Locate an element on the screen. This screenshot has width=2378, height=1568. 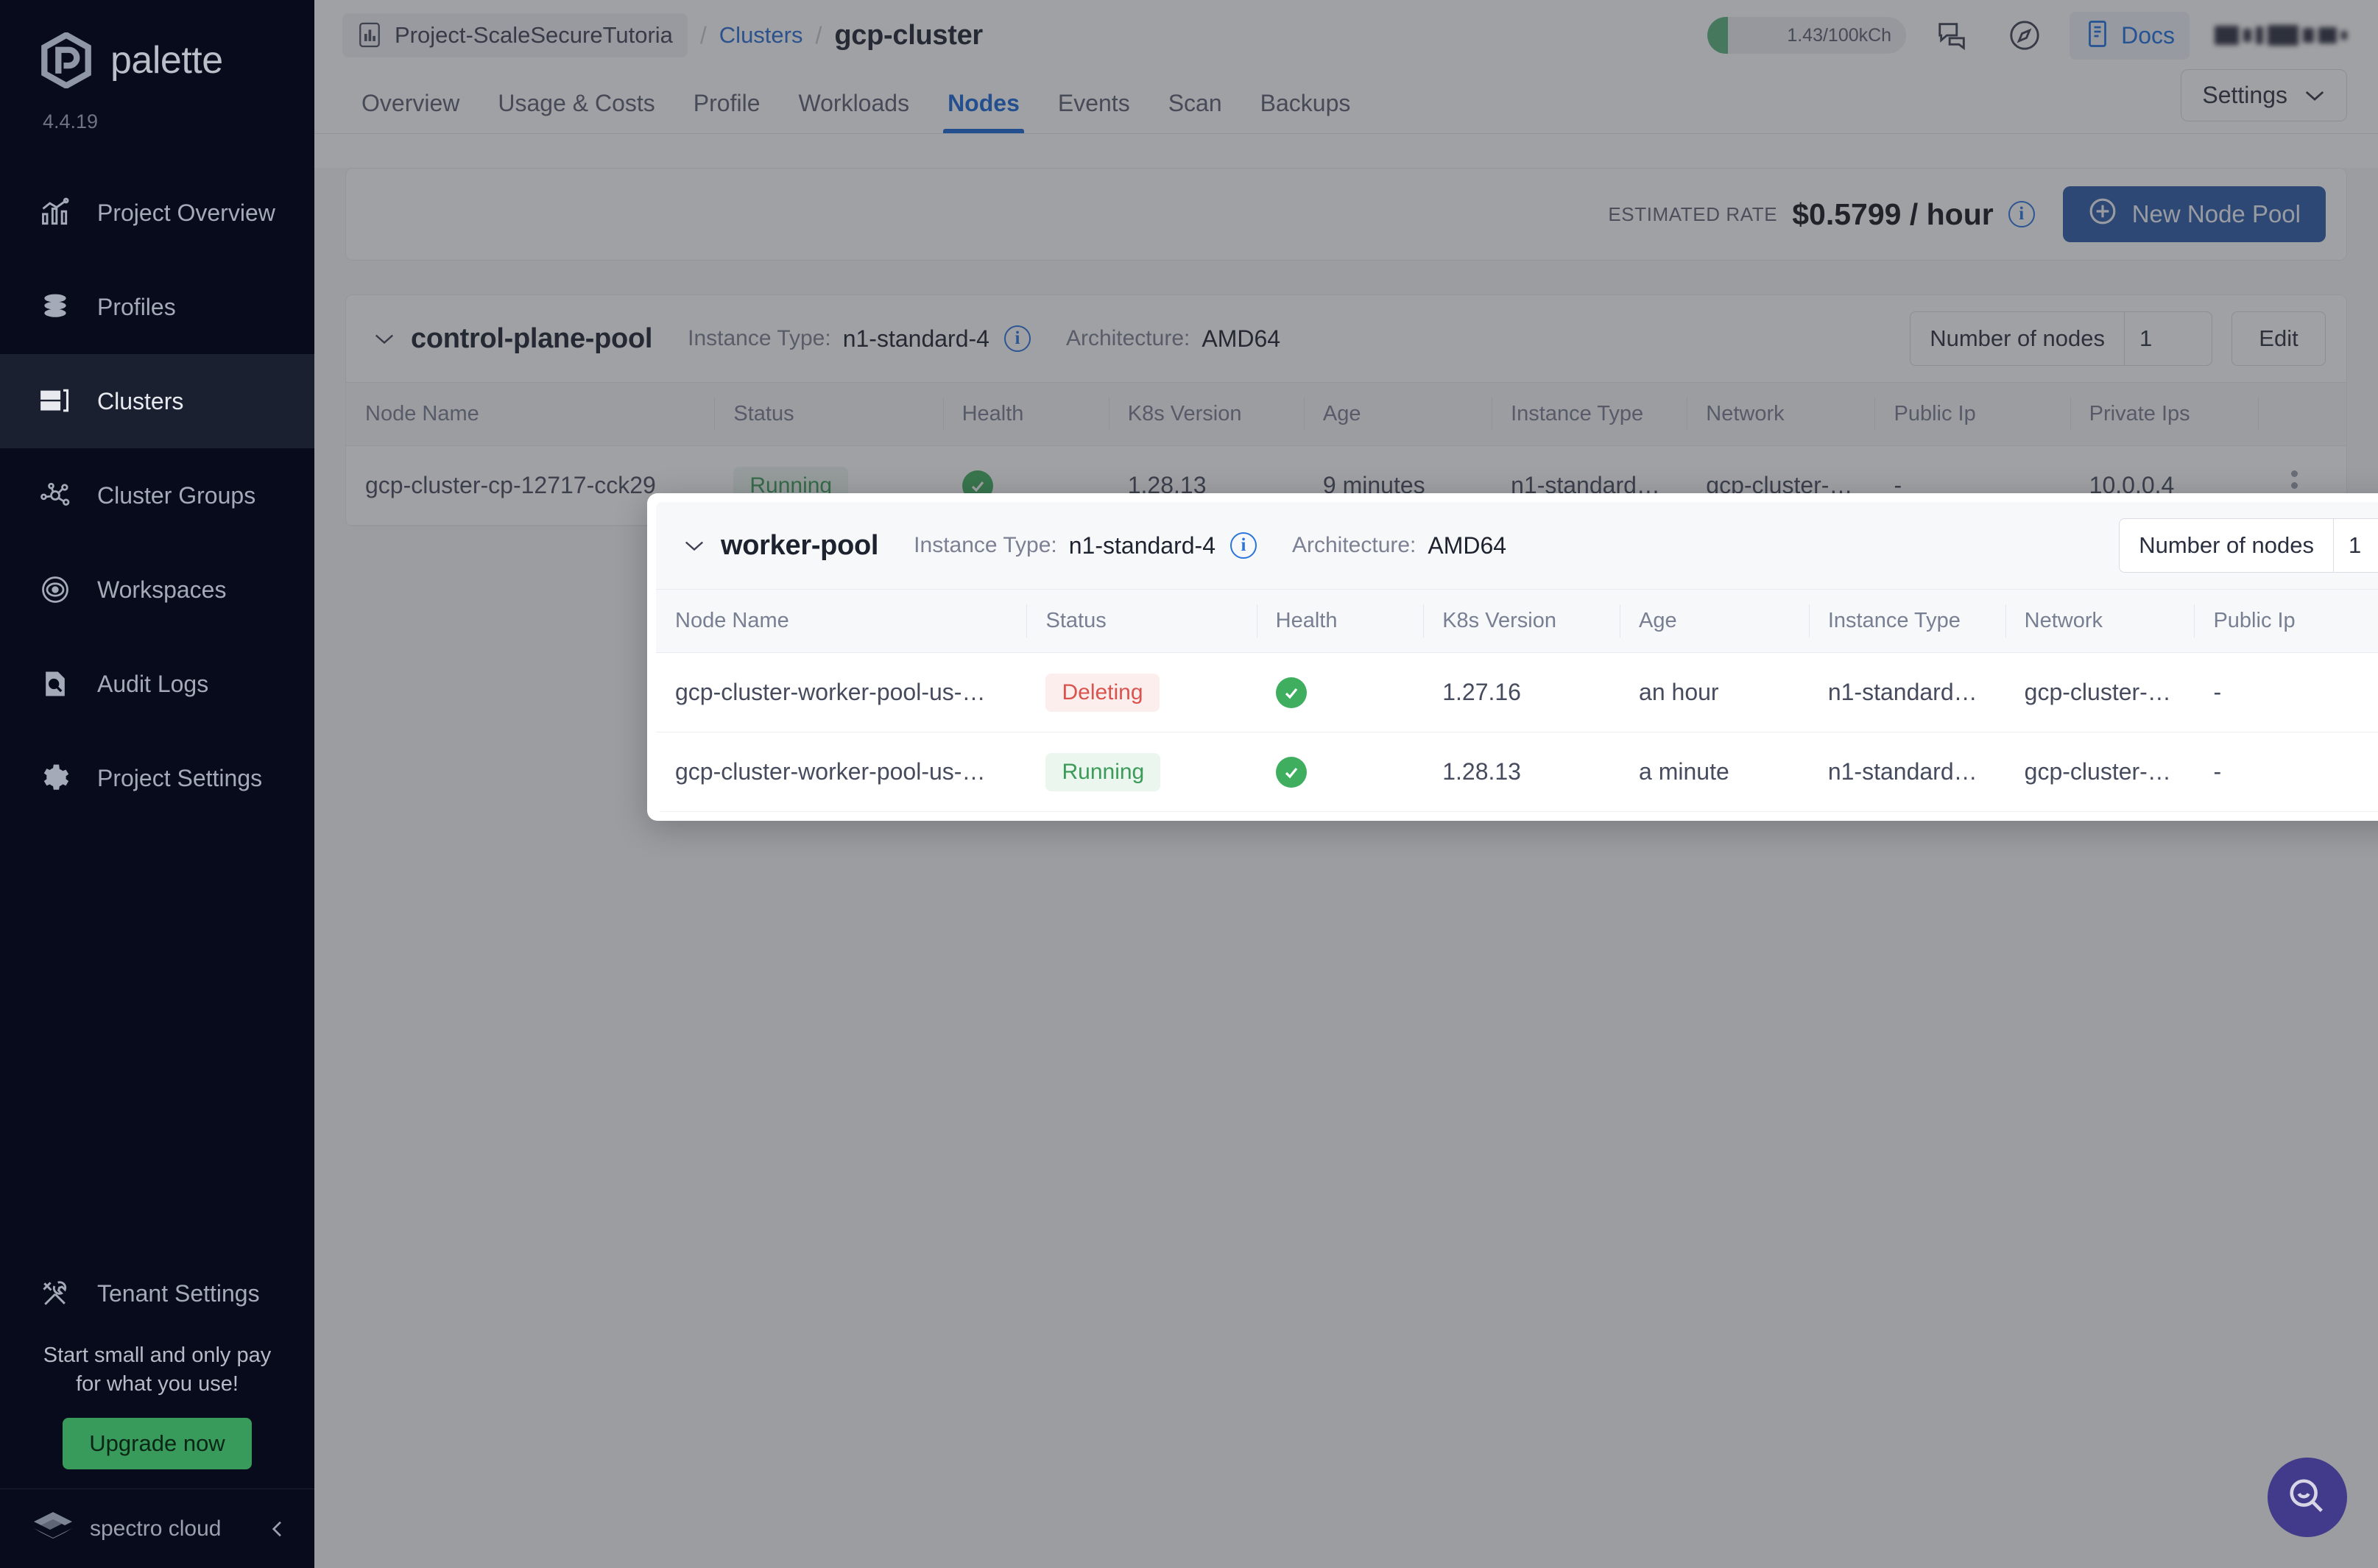
cell-k8s-version: 1.27.16 is located at coordinates (1522, 692).